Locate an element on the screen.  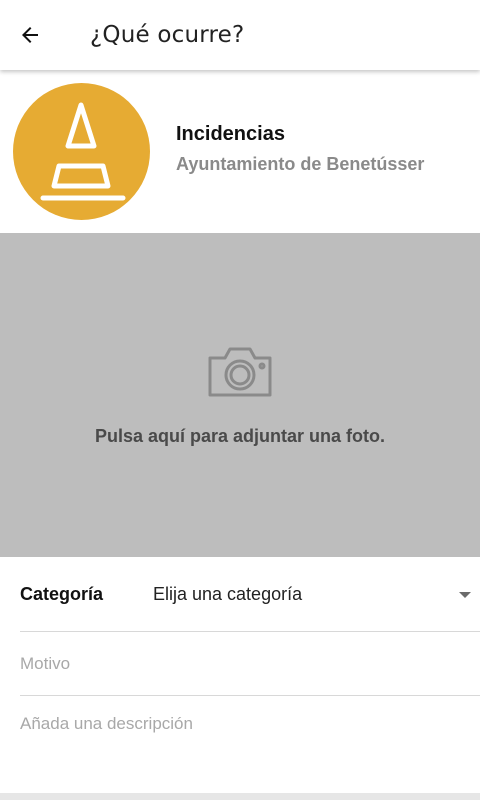
page-title: ¿Qué ocurre? is located at coordinates (167, 35).